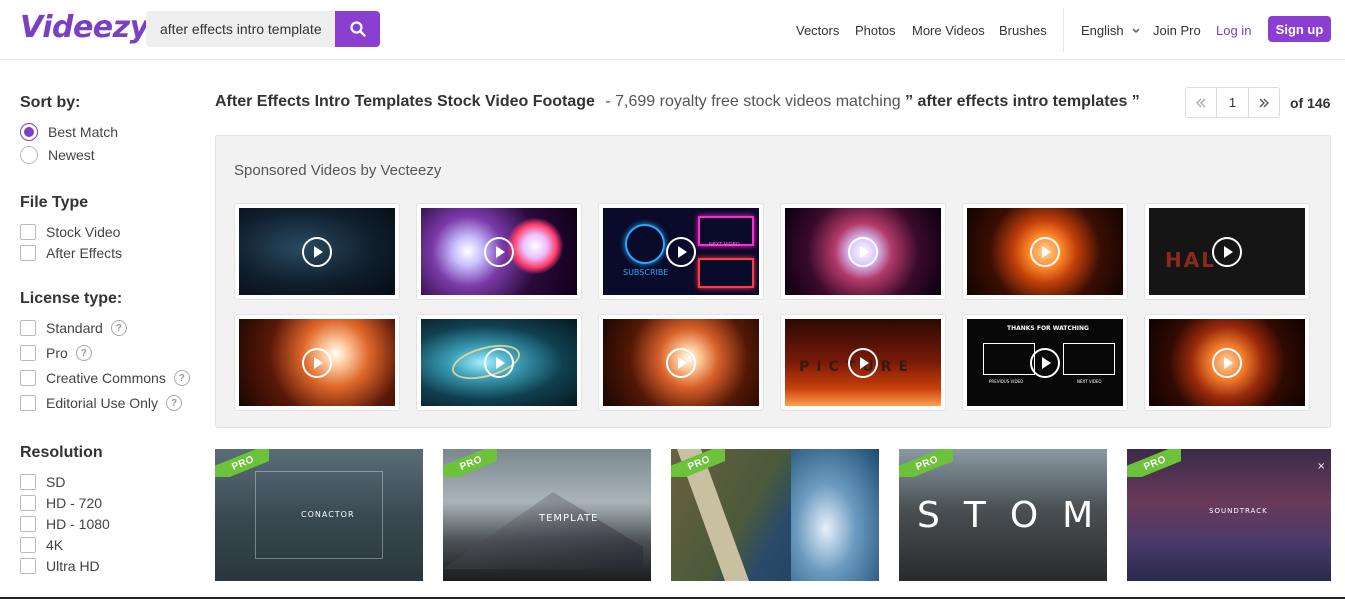 The image size is (1345, 599). I want to click on resolution-hd-720: HD - 720, so click(61, 503).